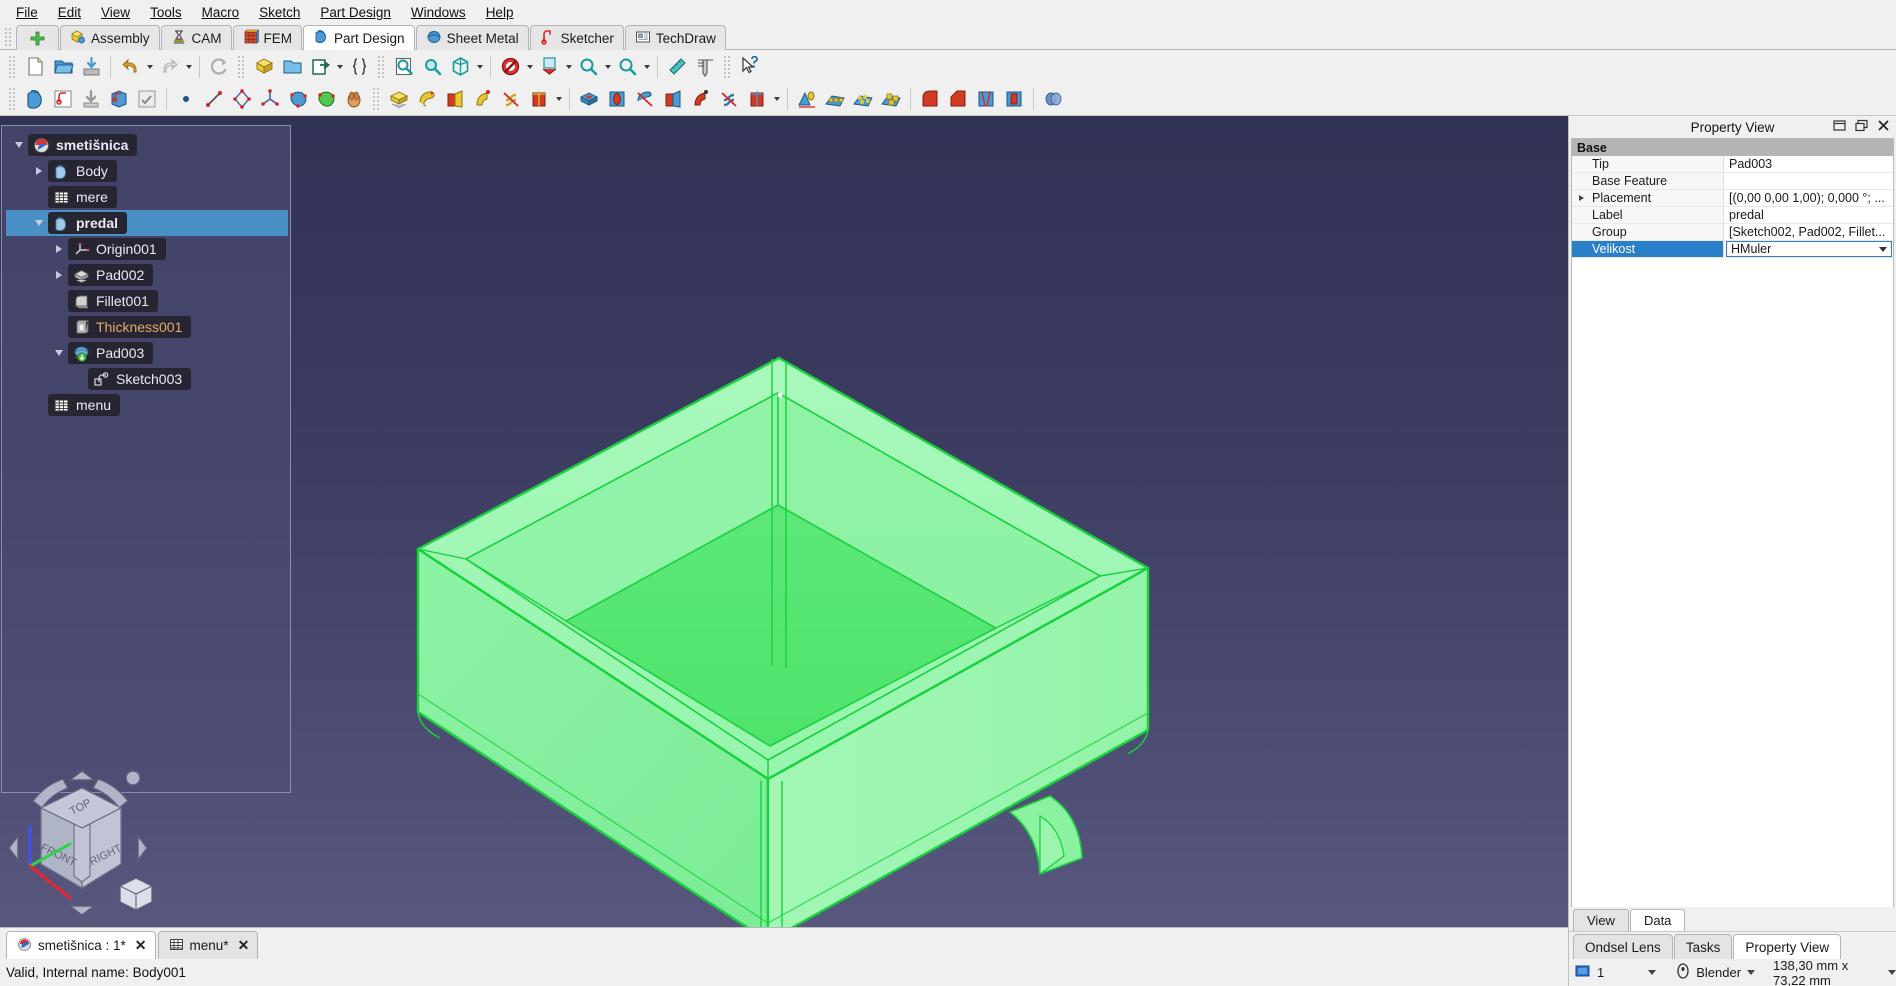 The width and height of the screenshot is (1896, 986). I want to click on document-tab-menu: menu* ✕, so click(208, 945).